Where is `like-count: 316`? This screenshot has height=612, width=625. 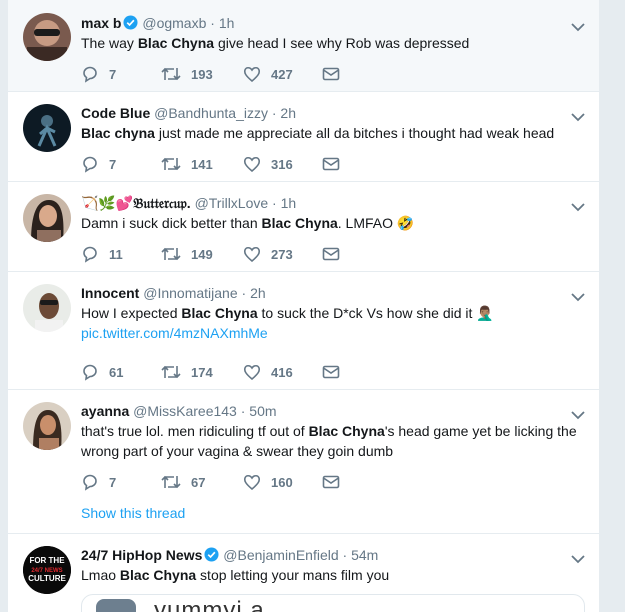 like-count: 316 is located at coordinates (282, 164).